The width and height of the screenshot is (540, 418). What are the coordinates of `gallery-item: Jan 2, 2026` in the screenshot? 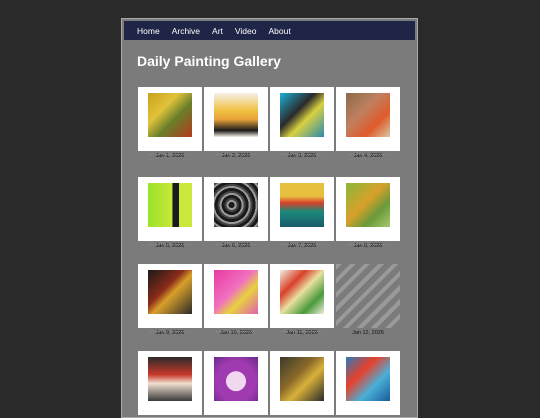 It's located at (236, 123).